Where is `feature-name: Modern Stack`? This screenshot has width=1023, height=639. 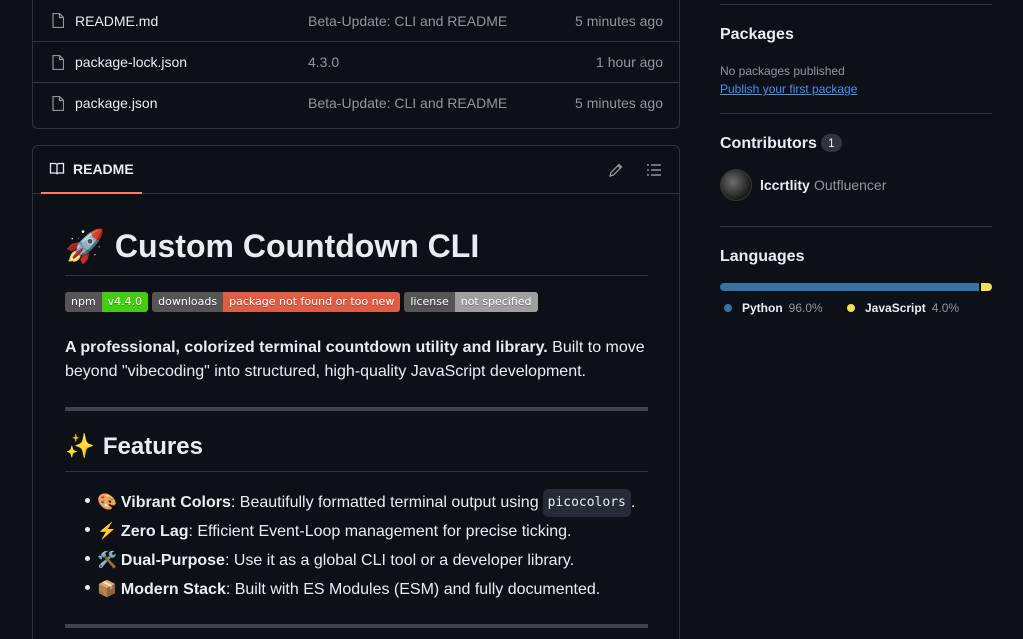
feature-name: Modern Stack is located at coordinates (173, 589).